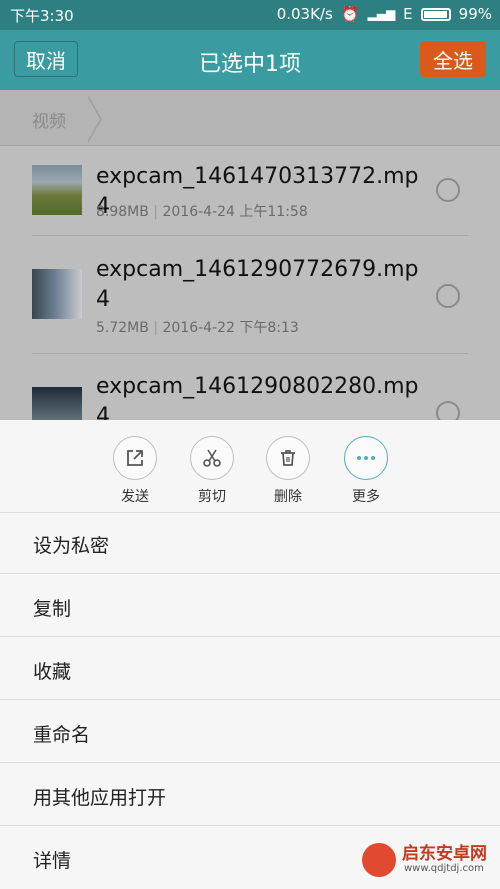 This screenshot has width=500, height=889. Describe the element at coordinates (135, 497) in the screenshot. I see `action-label: 发送` at that location.